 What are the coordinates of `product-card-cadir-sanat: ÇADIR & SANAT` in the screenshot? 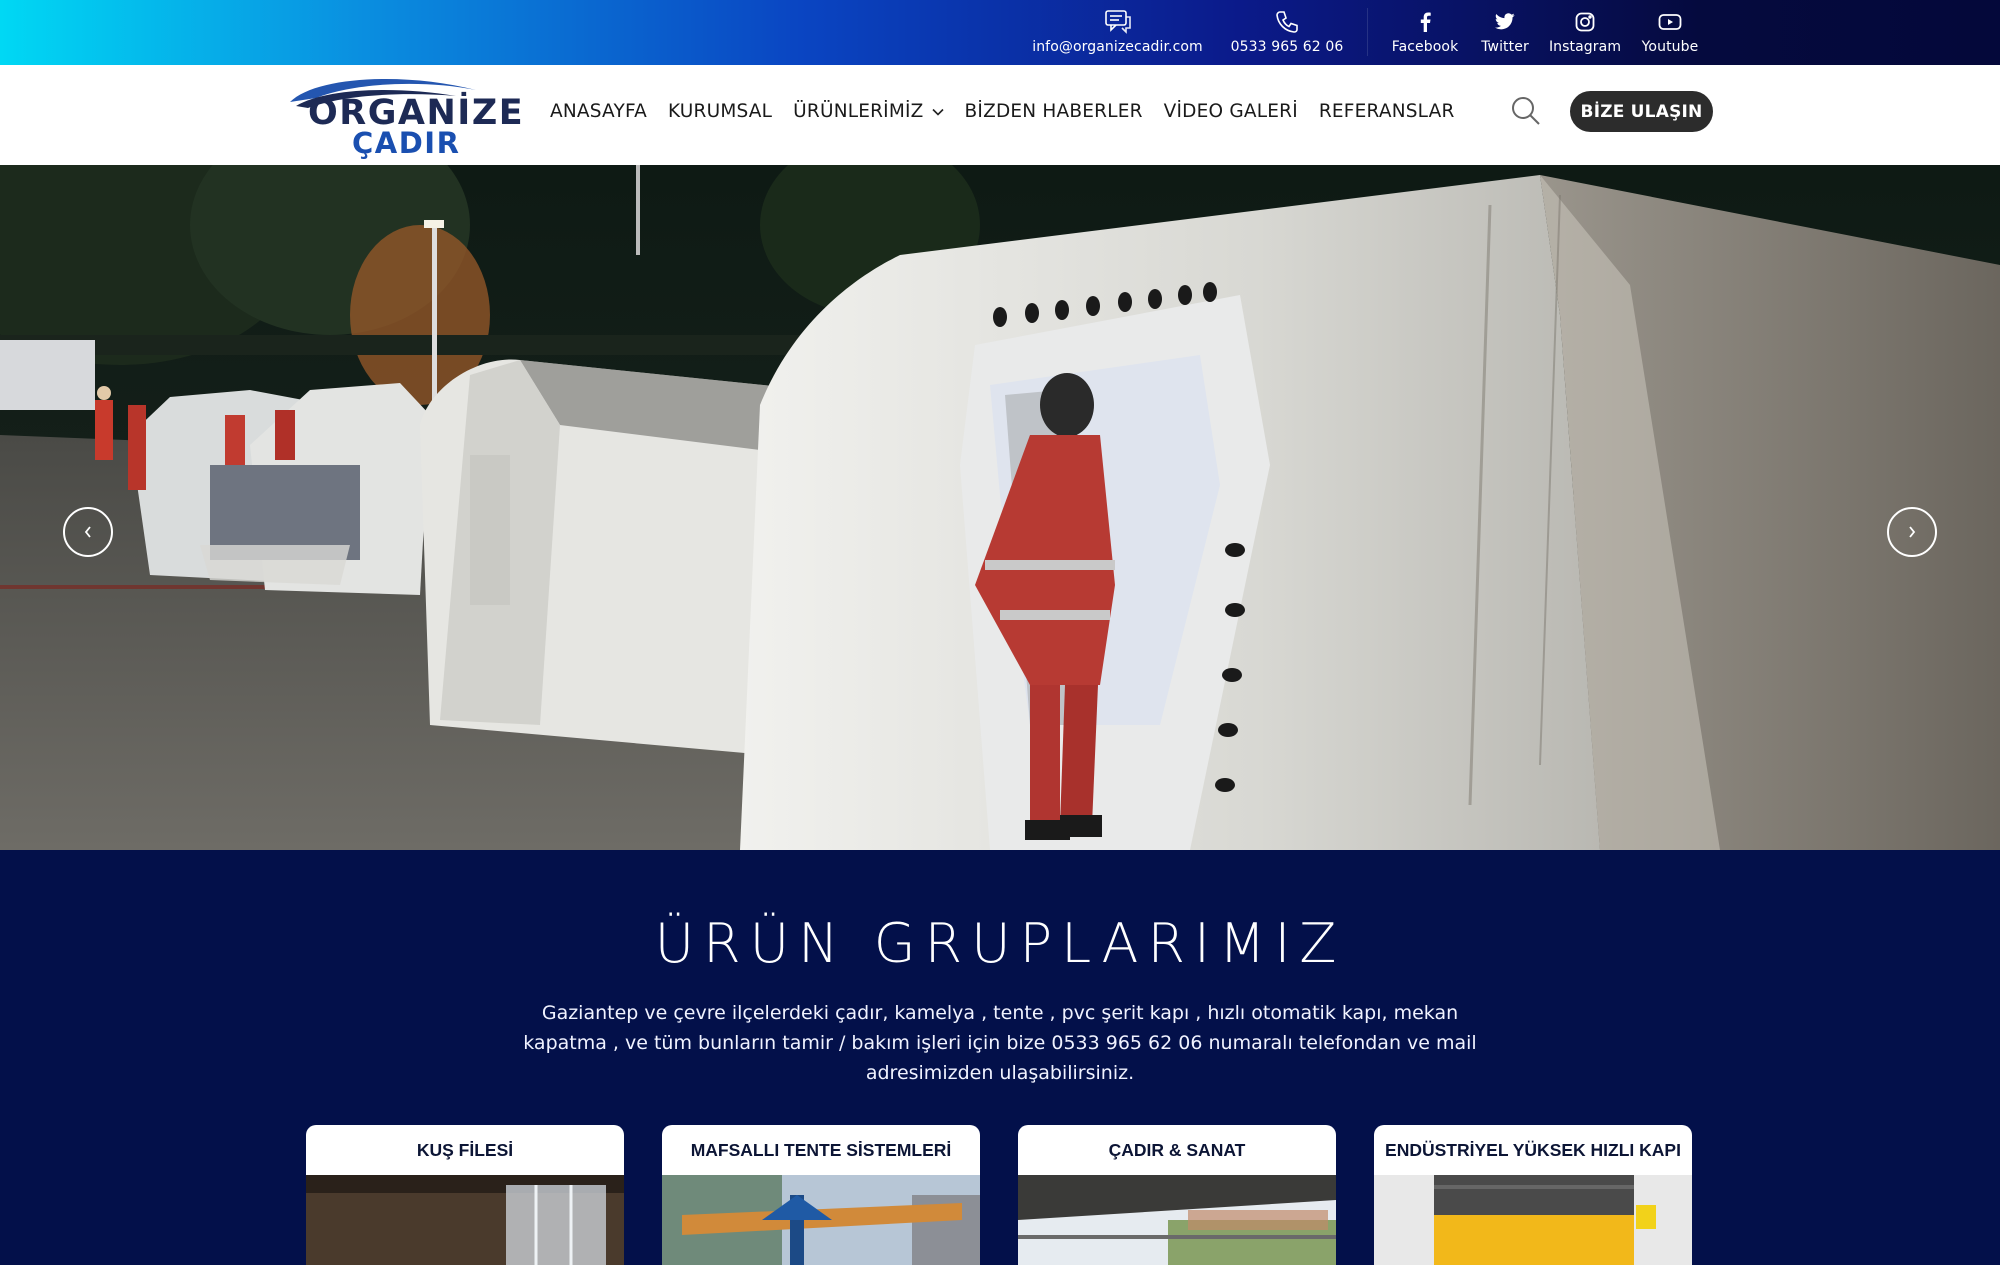 It's located at (1177, 1195).